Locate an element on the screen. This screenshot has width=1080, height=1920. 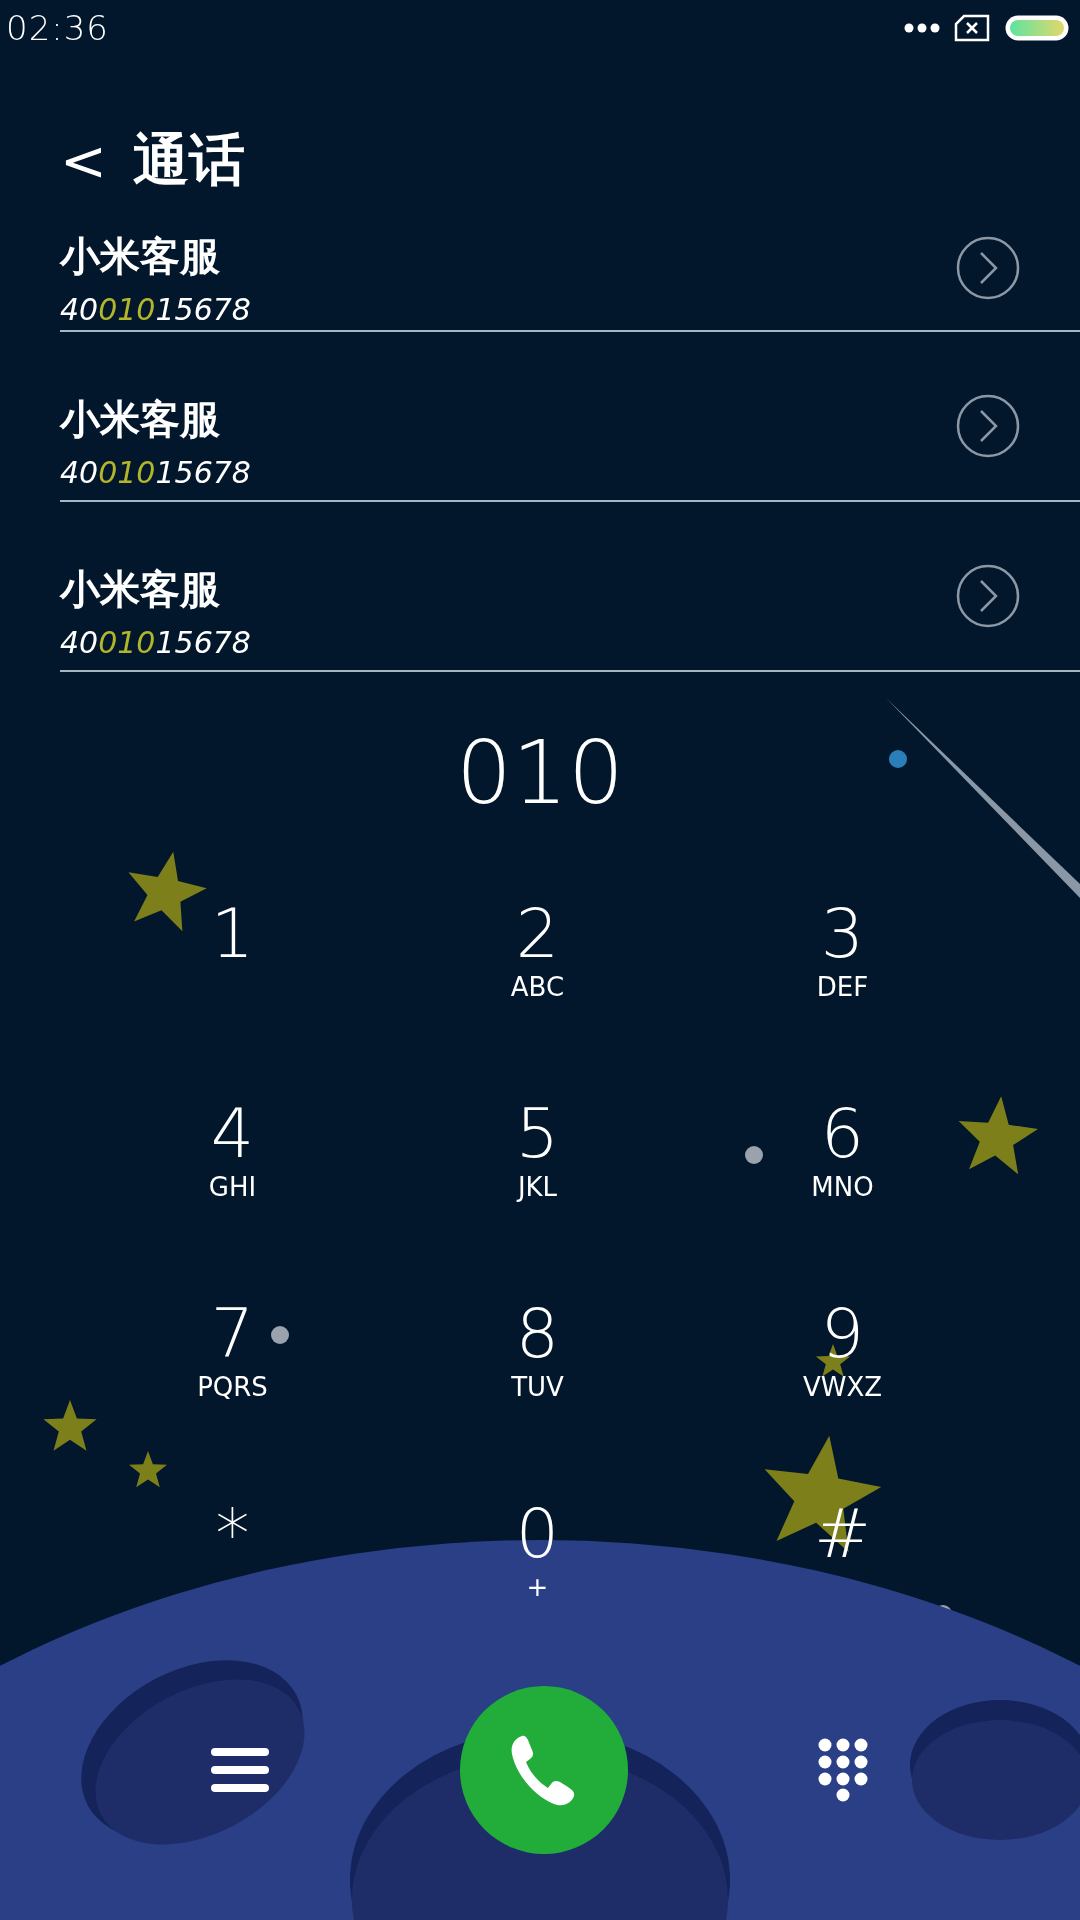
dial-key: 0 + is located at coordinates (537, 1570).